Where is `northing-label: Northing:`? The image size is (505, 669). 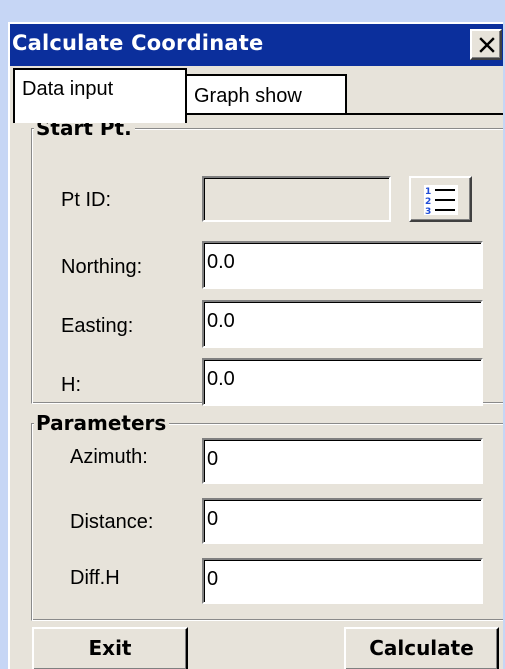
northing-label: Northing: is located at coordinates (102, 267).